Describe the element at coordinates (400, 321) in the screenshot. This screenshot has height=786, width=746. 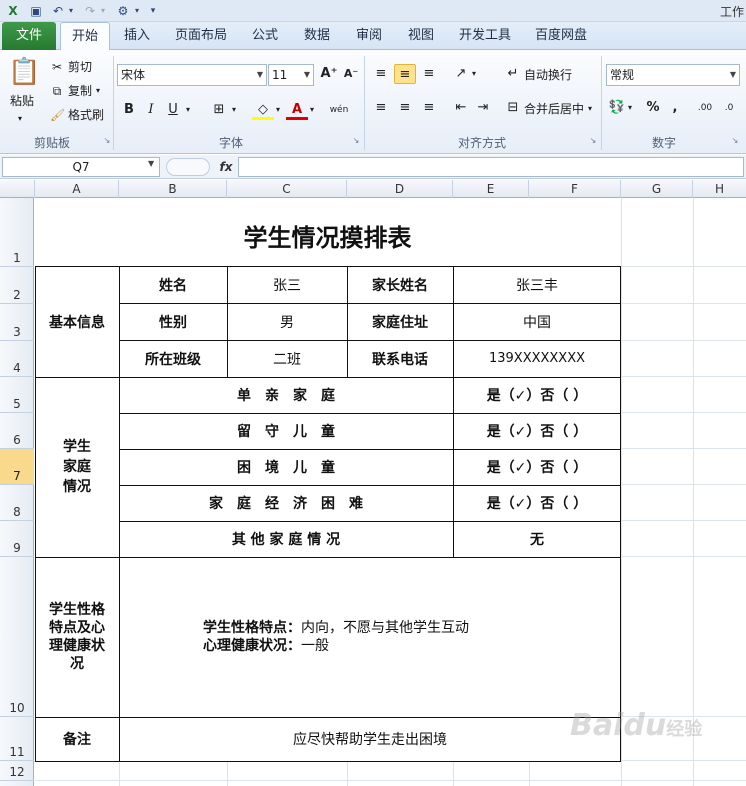
I see `address-label: 家庭住址` at that location.